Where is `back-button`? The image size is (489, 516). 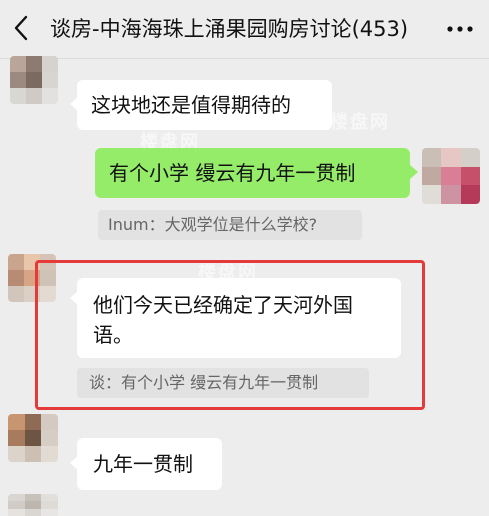
back-button is located at coordinates (21, 28).